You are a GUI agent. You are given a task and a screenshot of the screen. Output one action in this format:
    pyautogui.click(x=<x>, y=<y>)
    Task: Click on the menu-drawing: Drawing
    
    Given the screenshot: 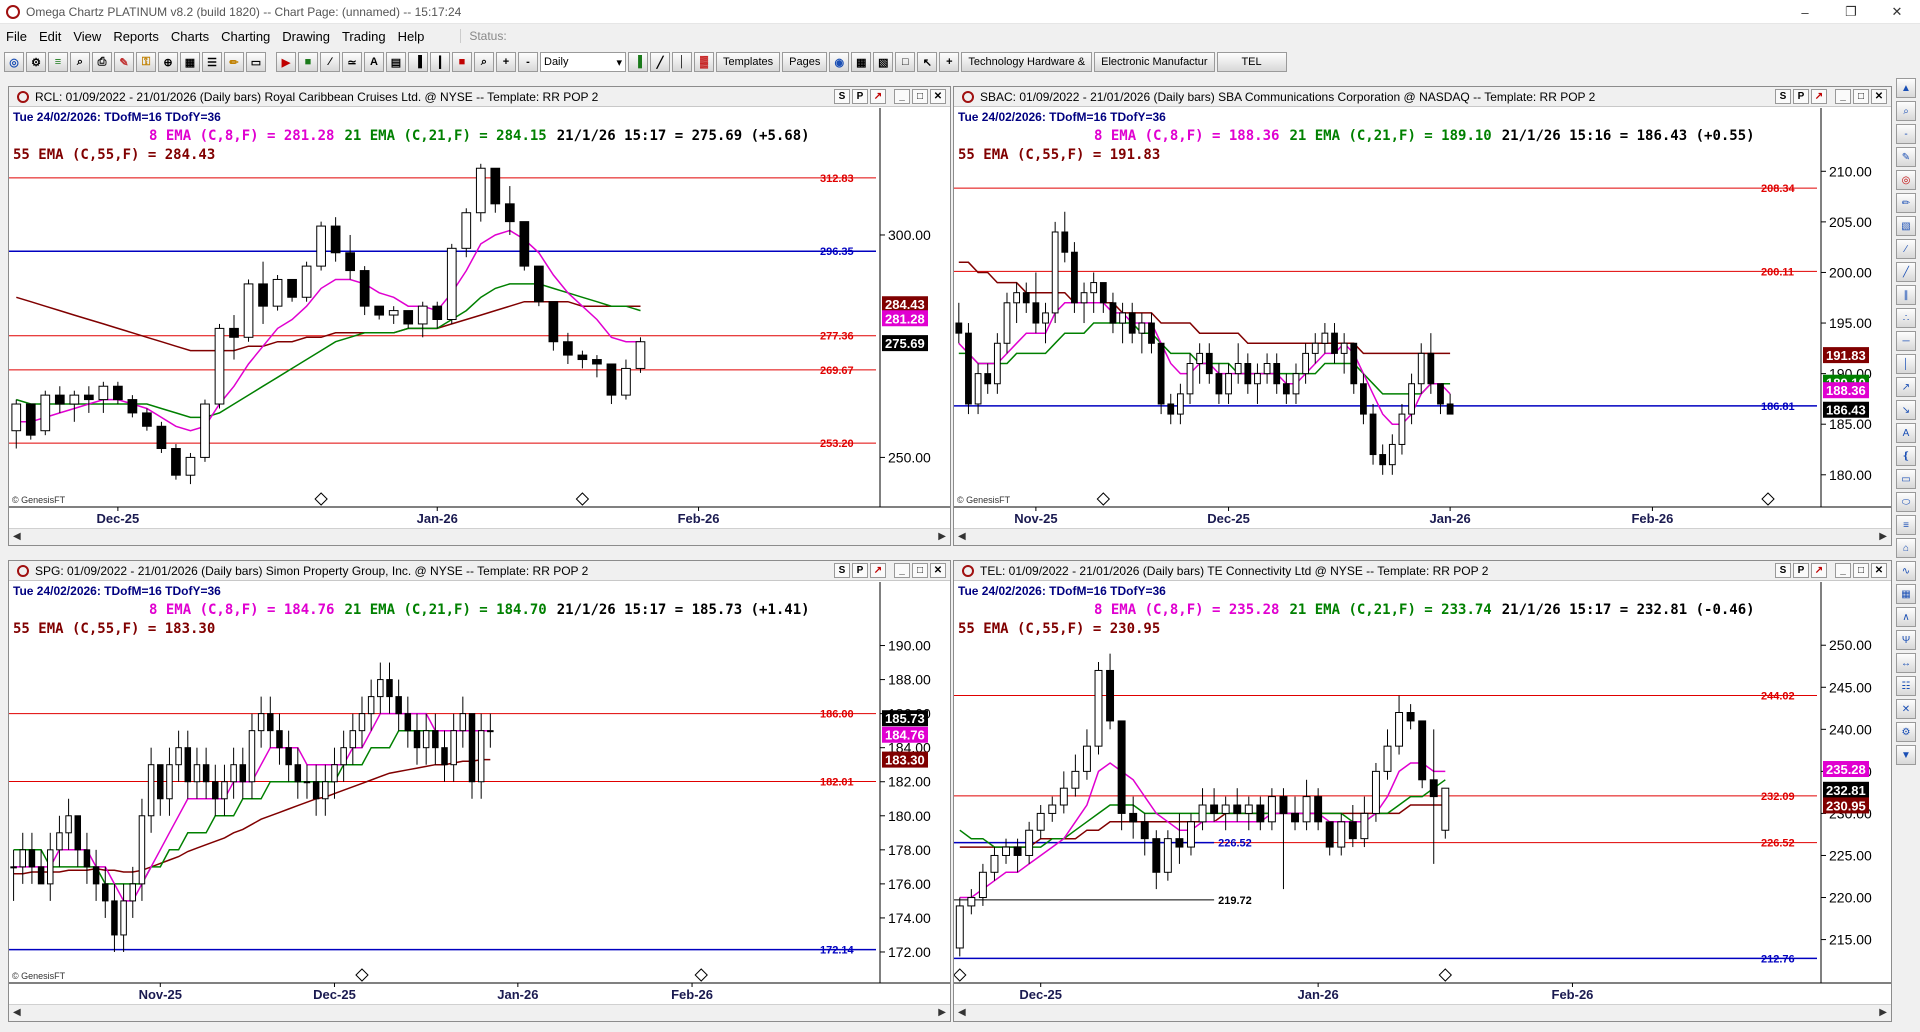 What is the action you would take?
    pyautogui.click(x=306, y=36)
    